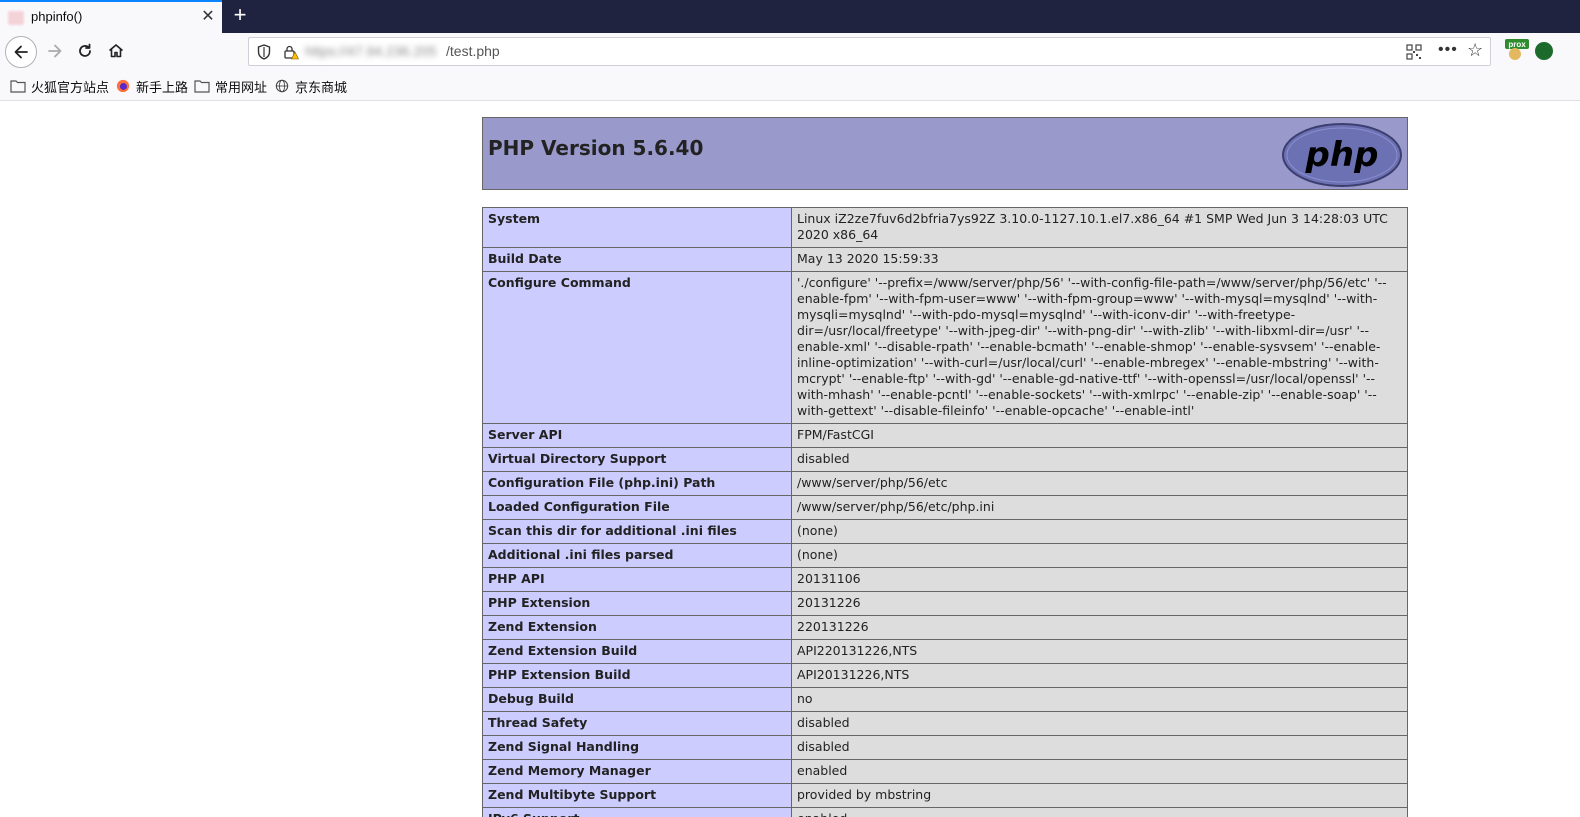  What do you see at coordinates (790, 16) in the screenshot?
I see `tab-strip: phpinfo() ✕ +` at bounding box center [790, 16].